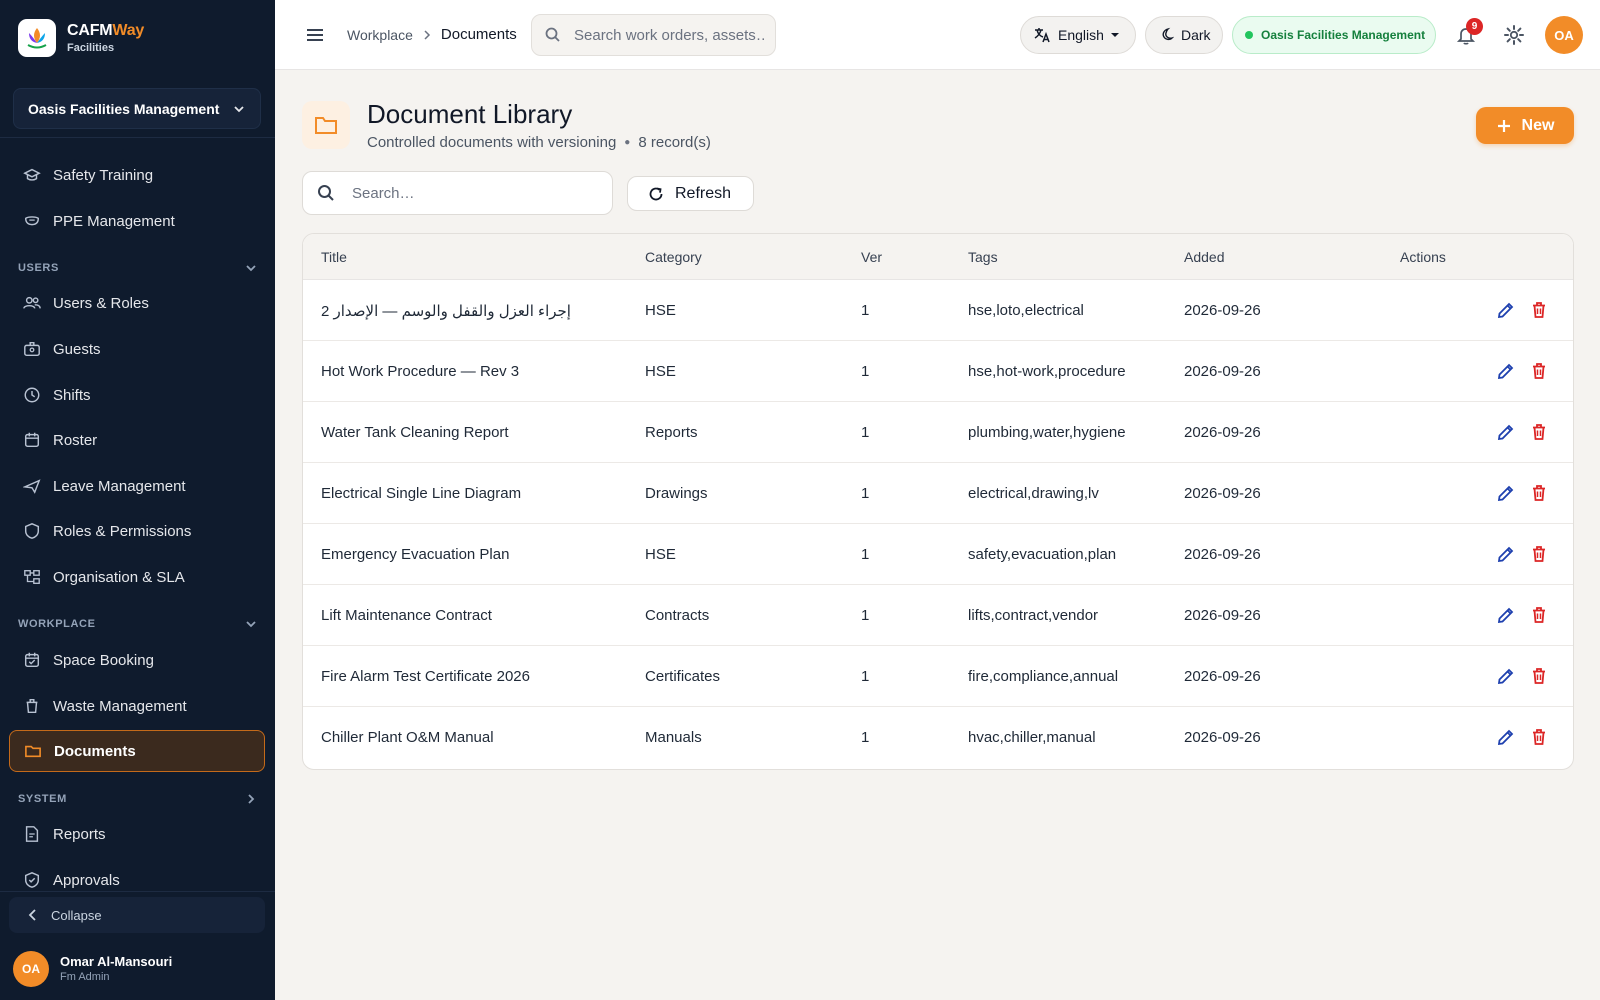 Image resolution: width=1600 pixels, height=1000 pixels. Describe the element at coordinates (103, 175) in the screenshot. I see `sidebar-item-label: Safety Training` at that location.